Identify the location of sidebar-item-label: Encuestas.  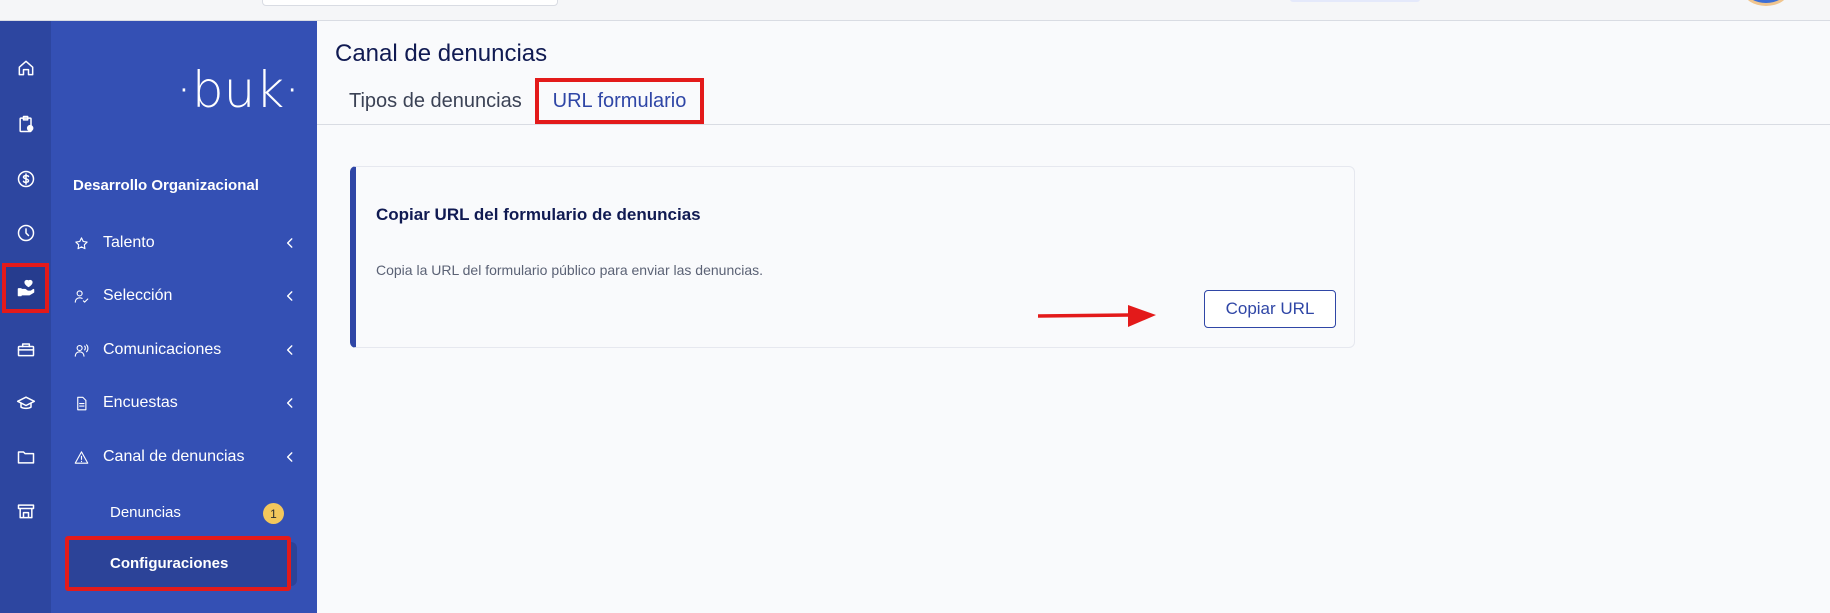
(140, 402).